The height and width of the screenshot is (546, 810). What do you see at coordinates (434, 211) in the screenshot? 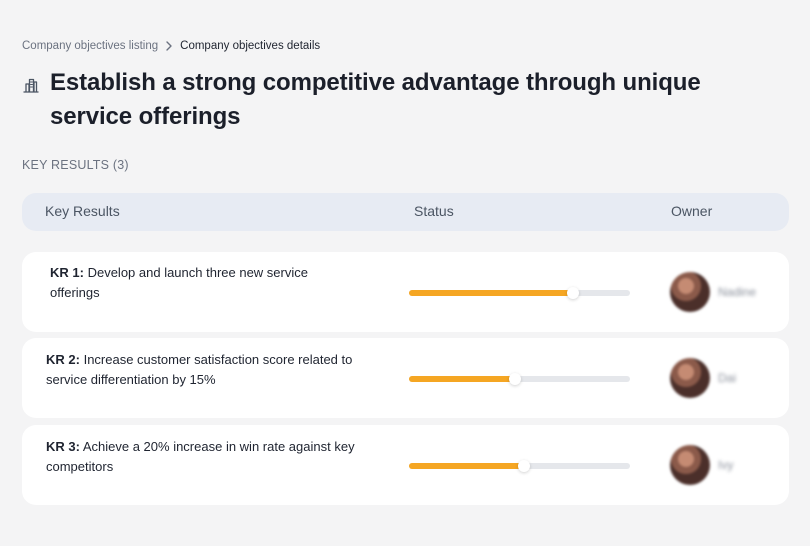
I see `header-status: Status` at bounding box center [434, 211].